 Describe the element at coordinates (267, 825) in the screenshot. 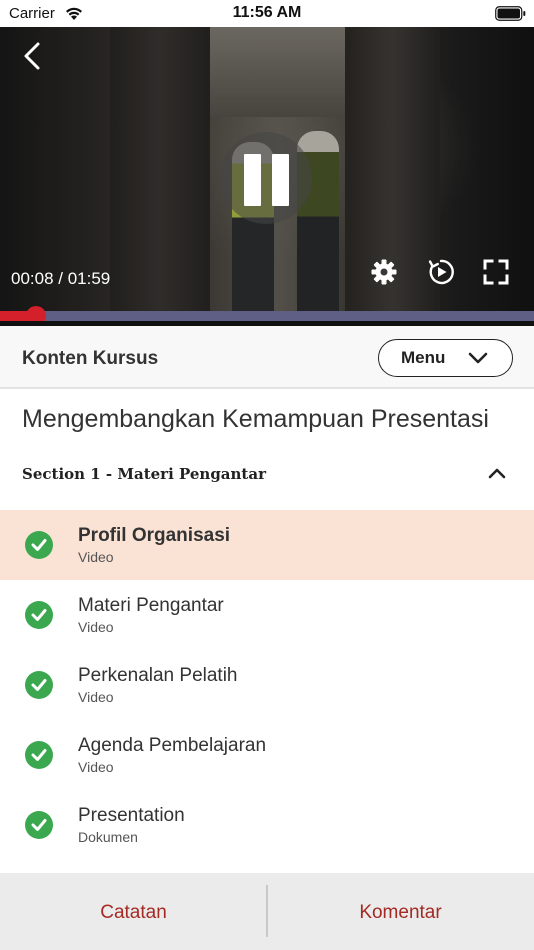

I see `lesson-item: Presentation Dokumen` at that location.